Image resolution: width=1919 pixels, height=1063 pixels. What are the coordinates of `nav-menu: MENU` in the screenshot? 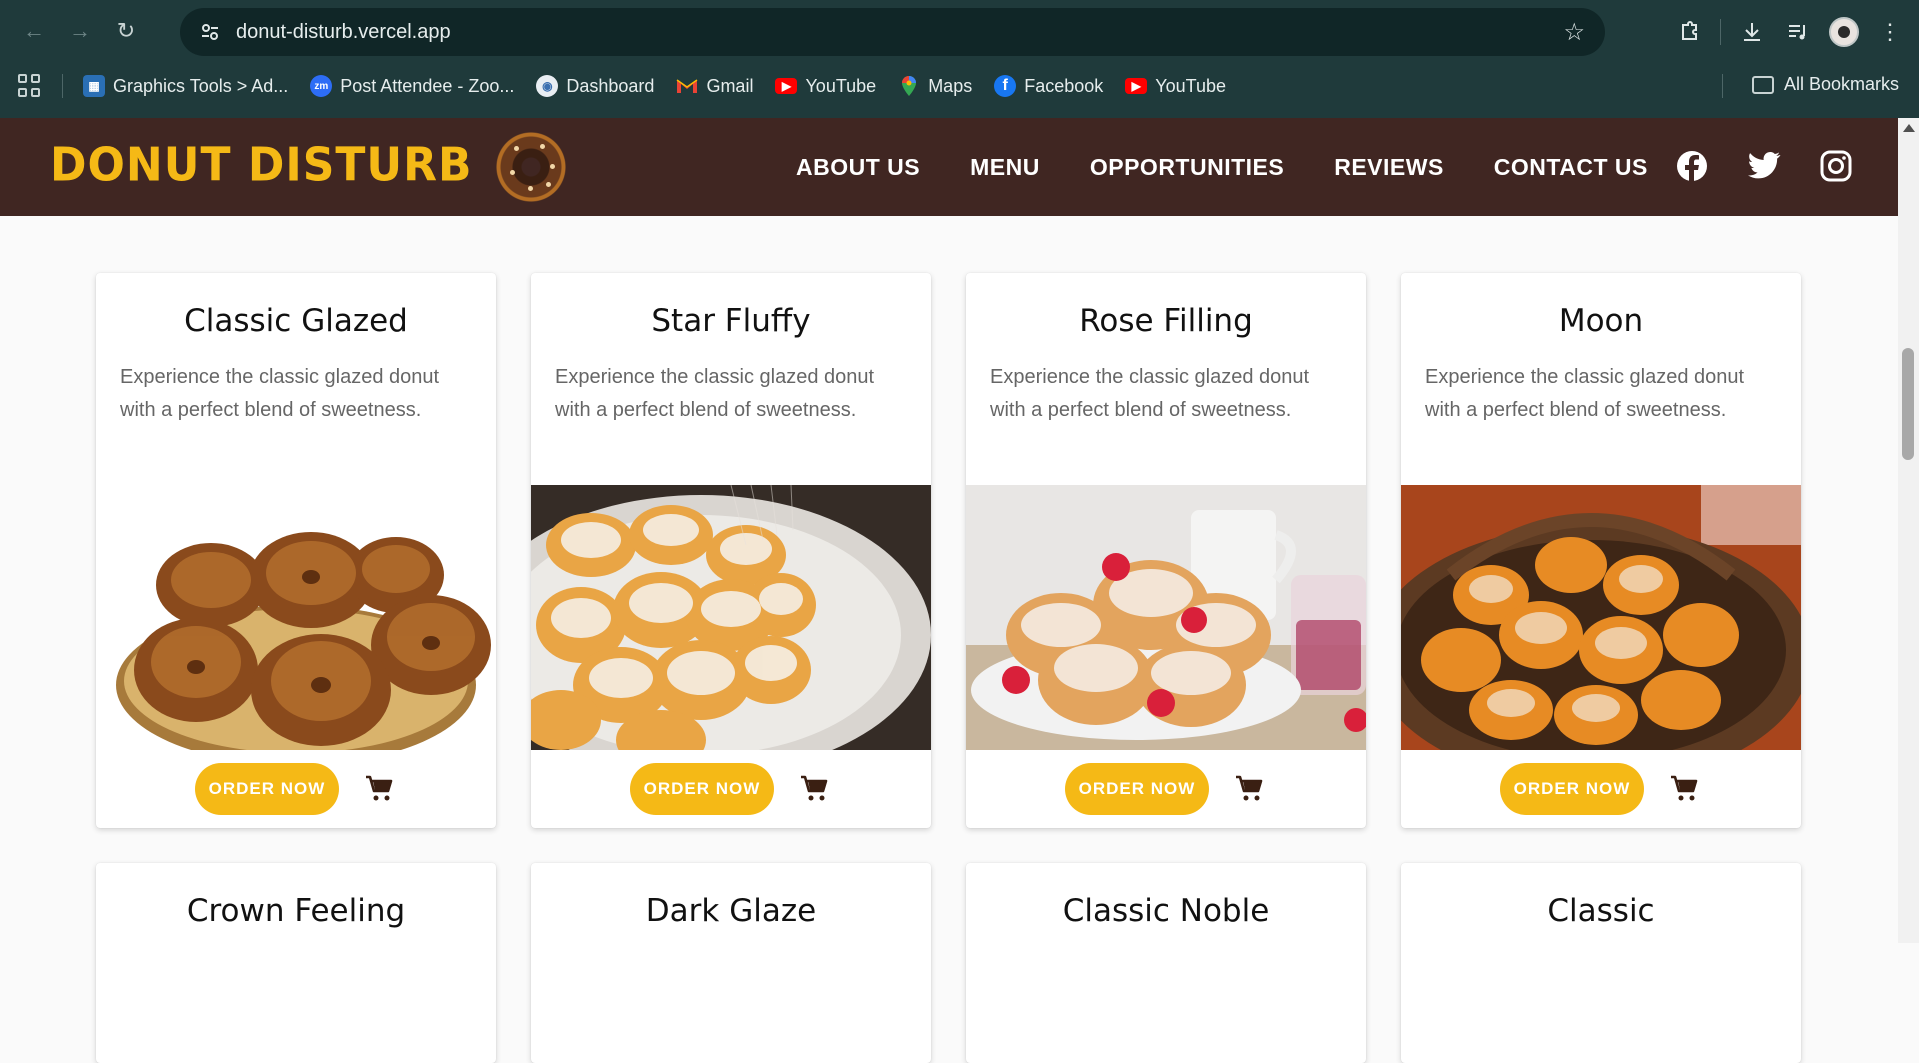 It's located at (1005, 167).